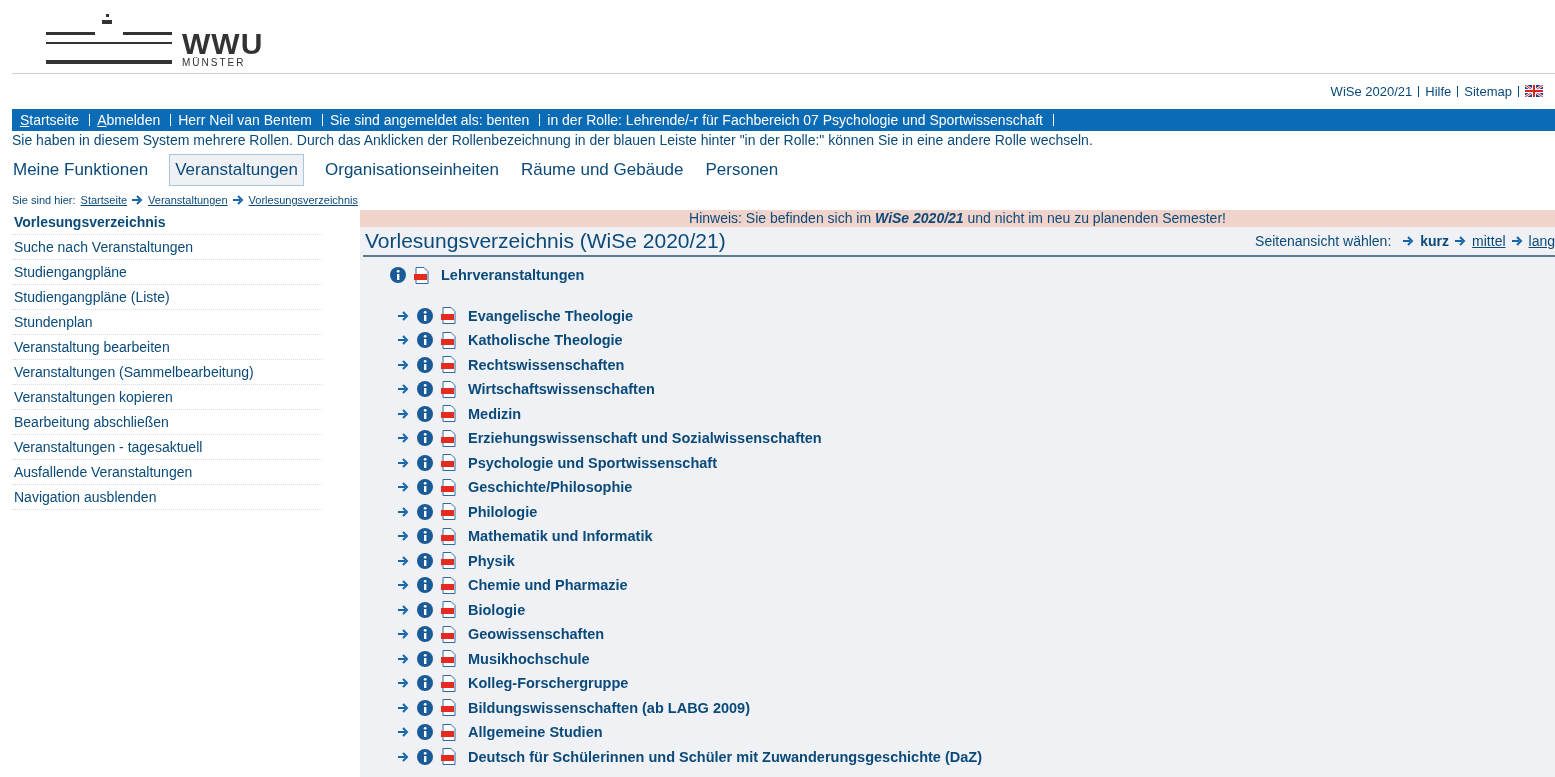 The height and width of the screenshot is (777, 1555). I want to click on sidebar-item: Veranstaltungen - tagesaktuell, so click(167, 447).